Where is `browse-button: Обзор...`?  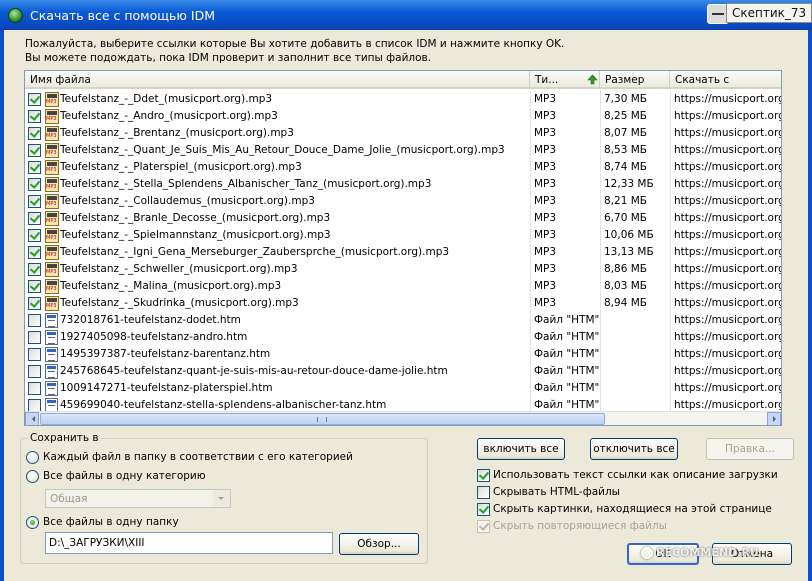
browse-button: Обзор... is located at coordinates (379, 544).